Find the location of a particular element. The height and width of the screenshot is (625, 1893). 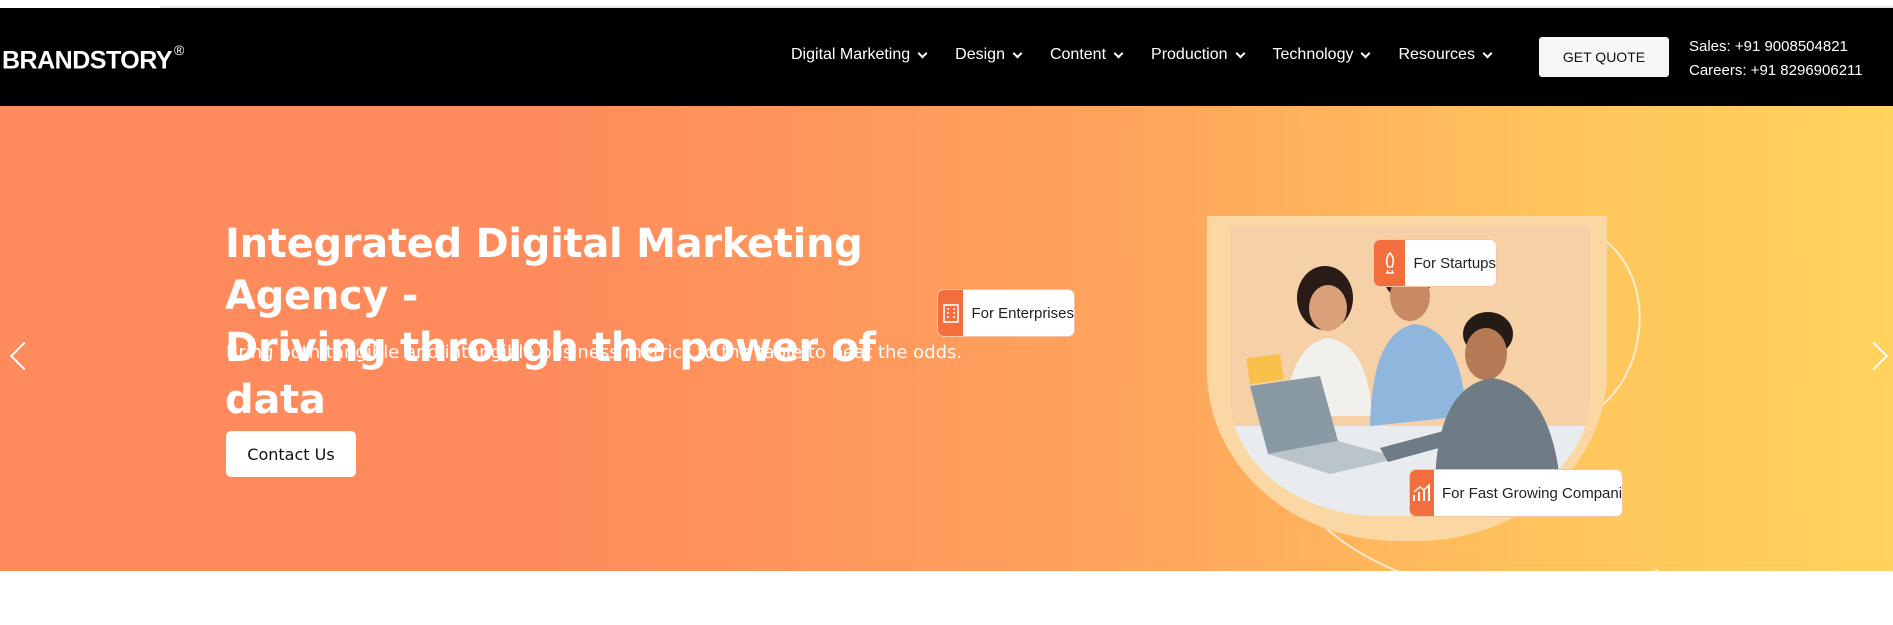

nav-label: Technology is located at coordinates (1313, 54).